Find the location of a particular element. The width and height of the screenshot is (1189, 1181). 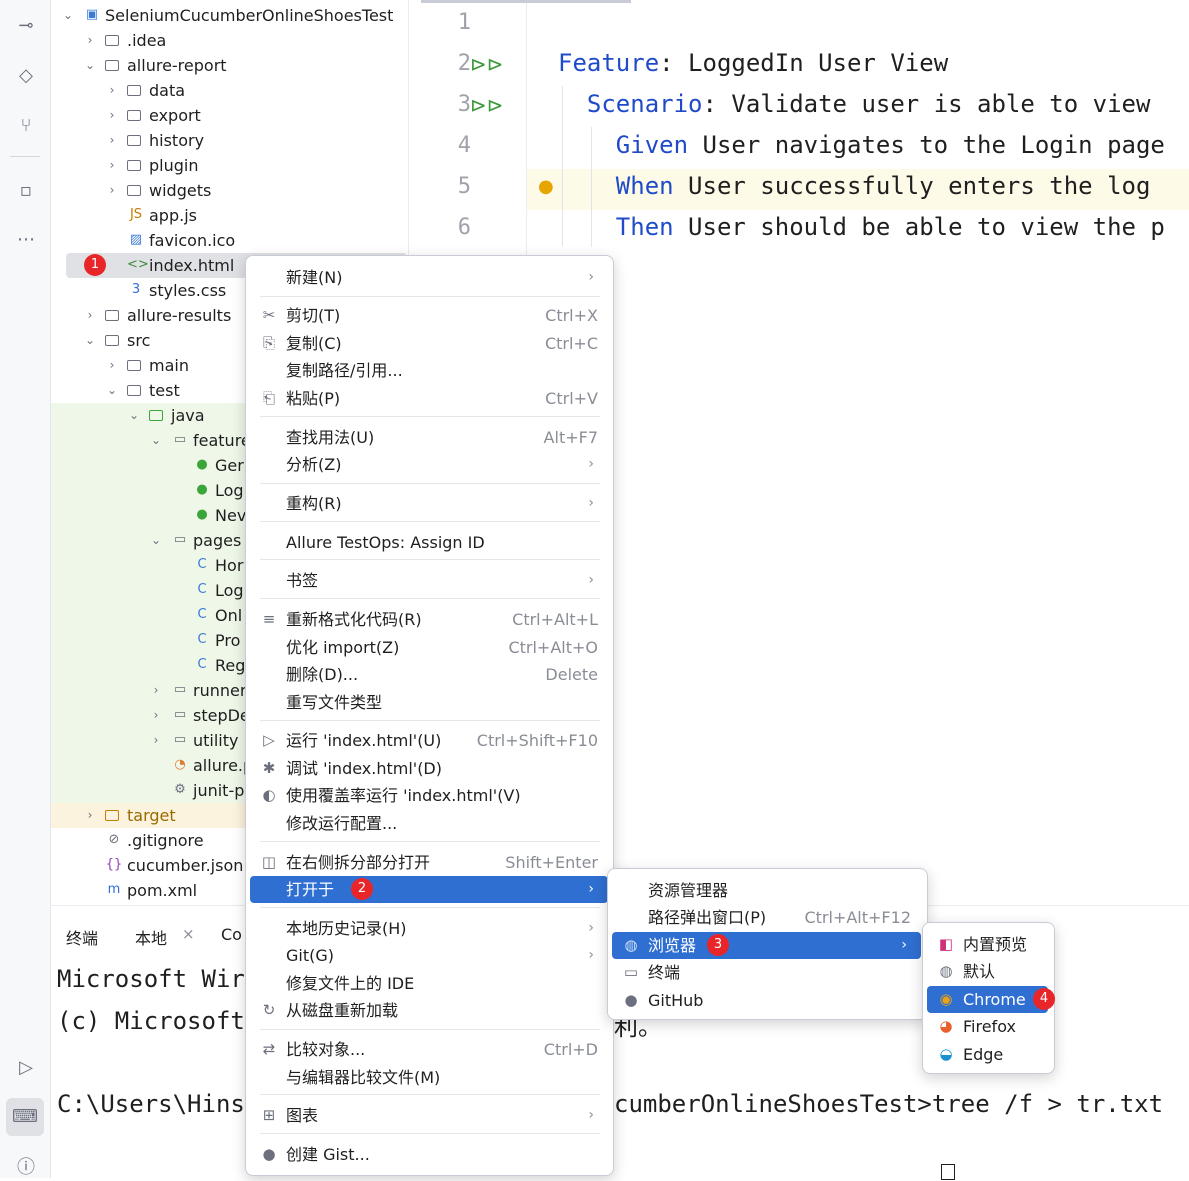

code-text: : LoggedIn User View is located at coordinates (804, 63).